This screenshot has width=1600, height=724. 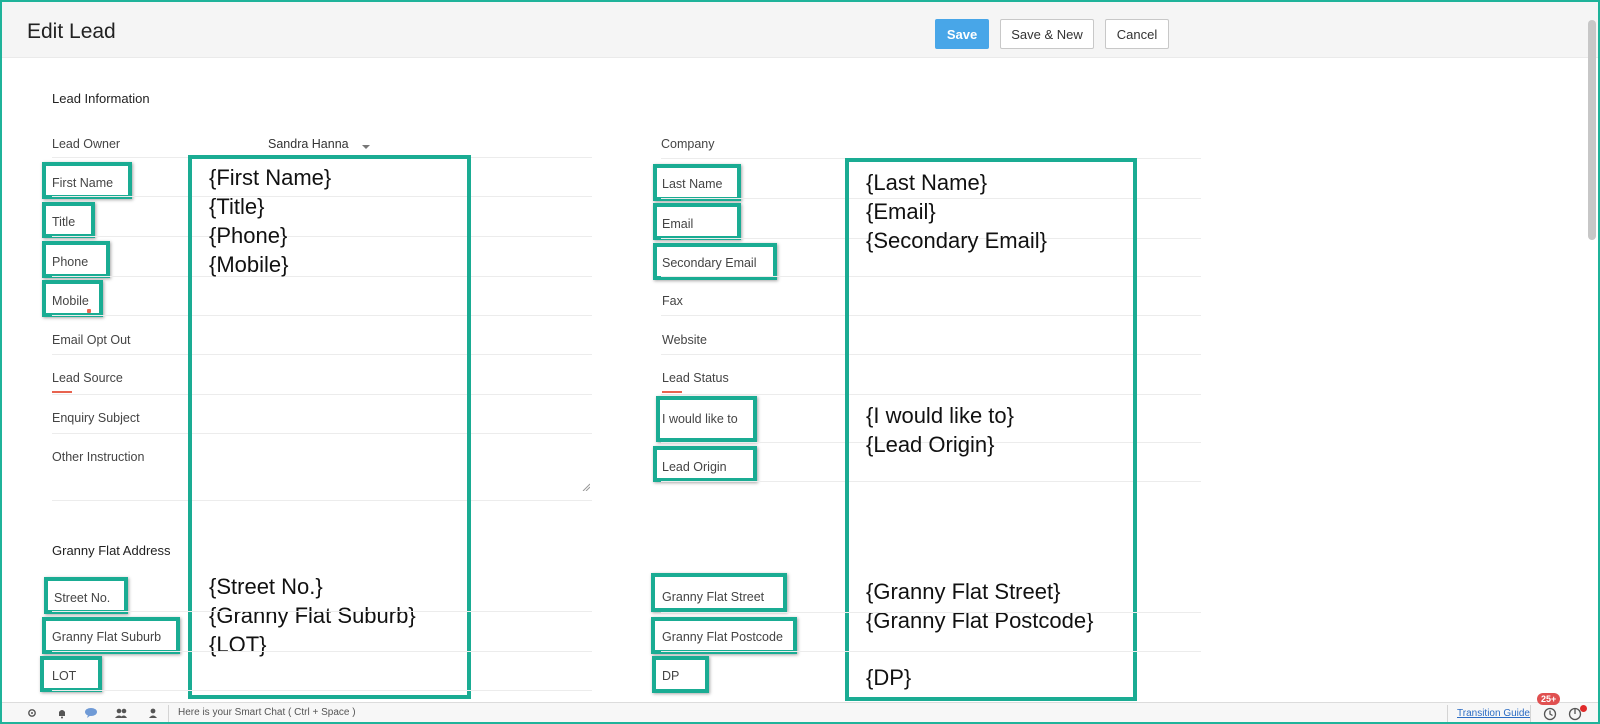 What do you see at coordinates (71, 31) in the screenshot?
I see `page-title: Edit Lead` at bounding box center [71, 31].